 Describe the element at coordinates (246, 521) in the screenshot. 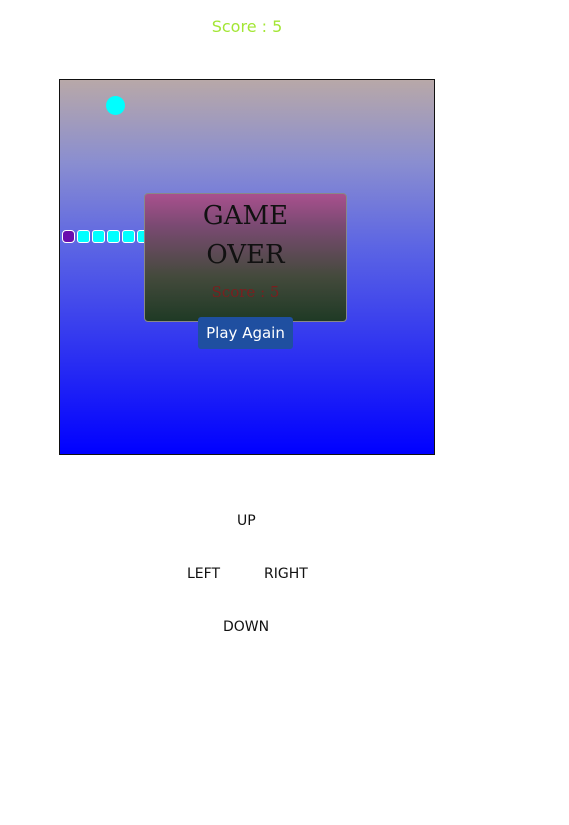

I see `up-button: UP` at that location.